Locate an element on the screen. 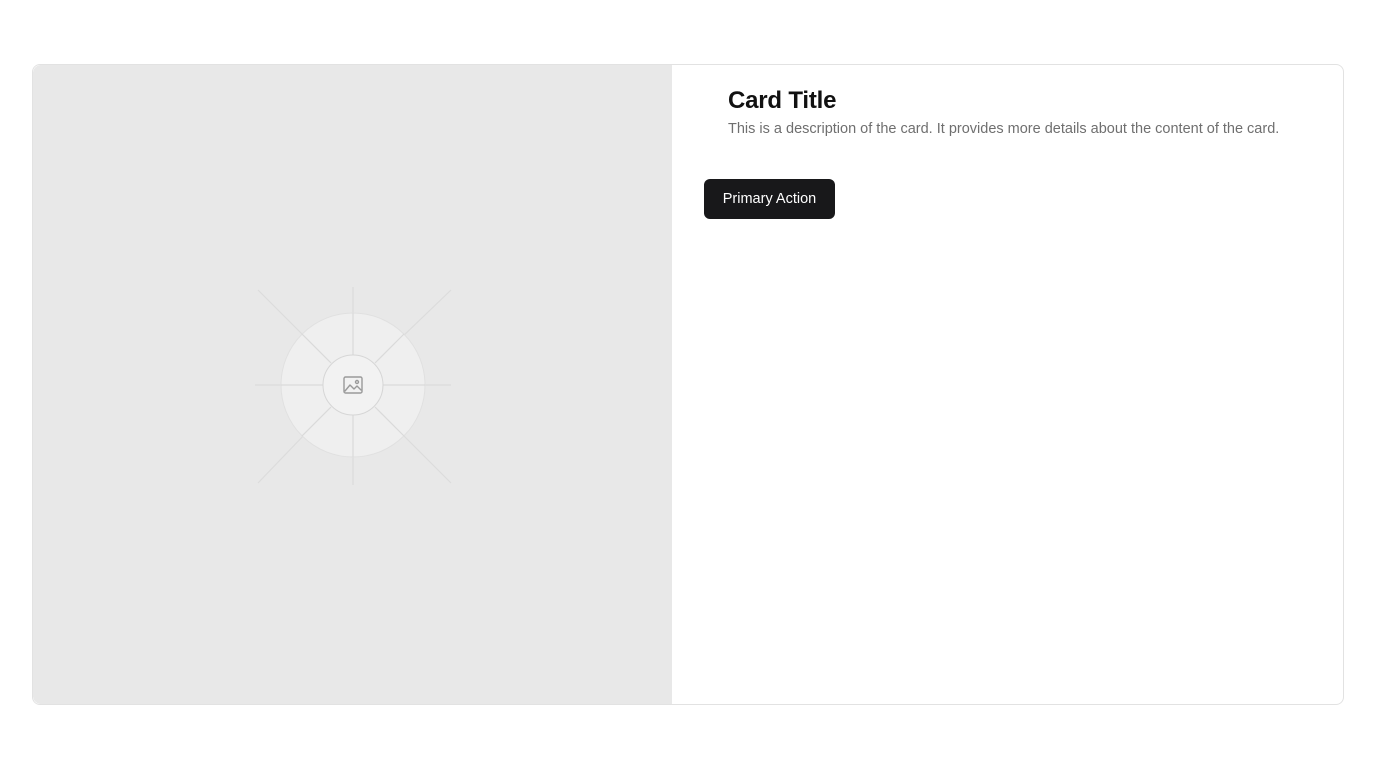 This screenshot has height=768, width=1376. primary-action-button: Primary Action is located at coordinates (769, 199).